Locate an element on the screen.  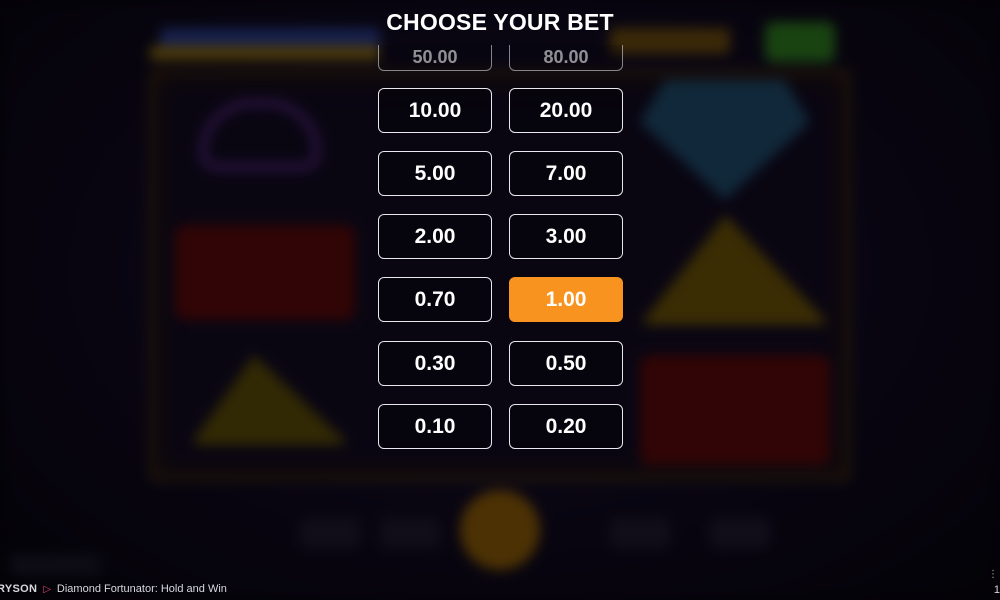
bet-option: 0.30 is located at coordinates (435, 363).